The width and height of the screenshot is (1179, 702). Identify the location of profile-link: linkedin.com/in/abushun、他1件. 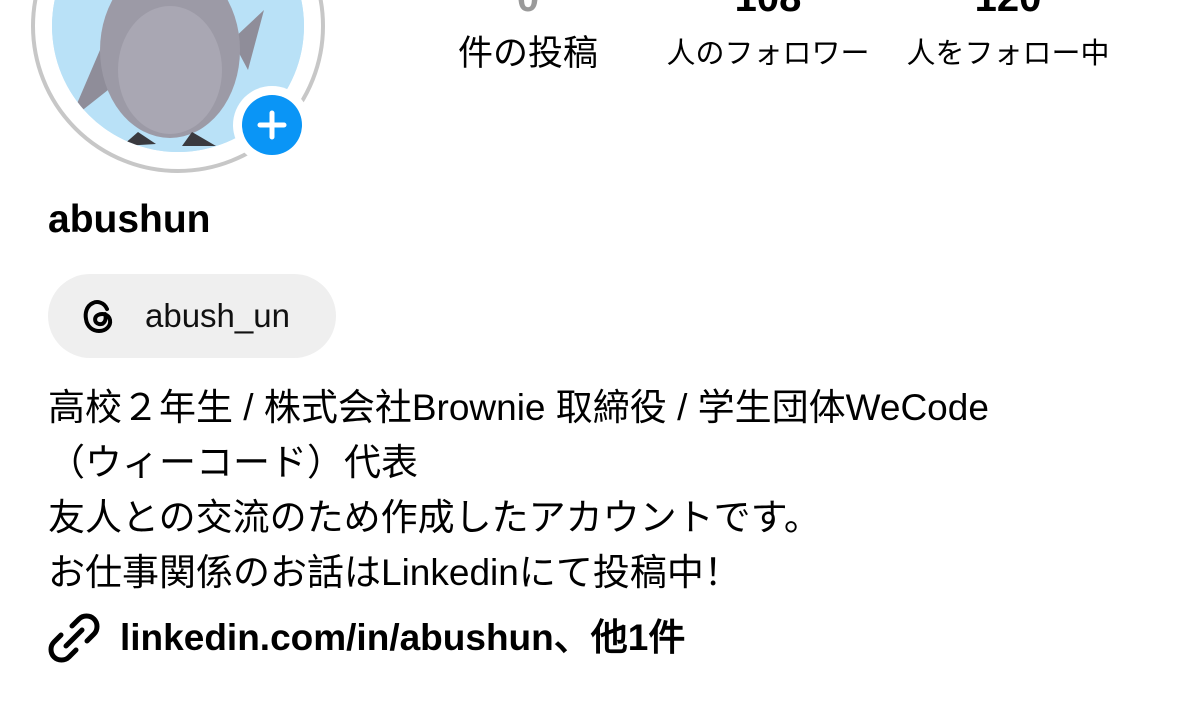
(366, 638).